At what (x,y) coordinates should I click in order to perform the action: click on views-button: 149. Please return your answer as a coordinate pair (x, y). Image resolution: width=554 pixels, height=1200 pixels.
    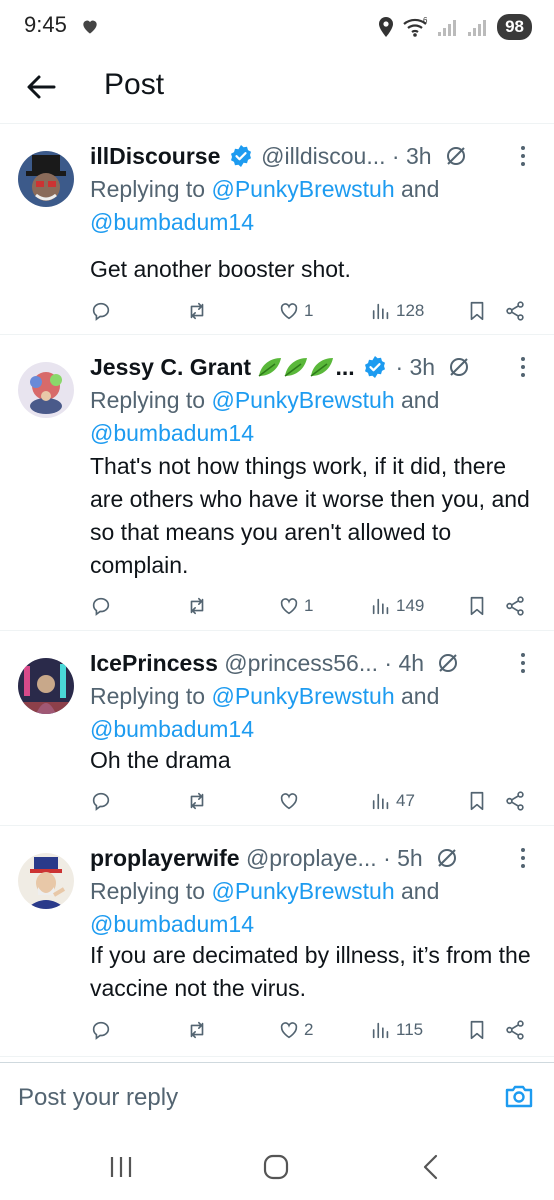
    Looking at the image, I should click on (397, 606).